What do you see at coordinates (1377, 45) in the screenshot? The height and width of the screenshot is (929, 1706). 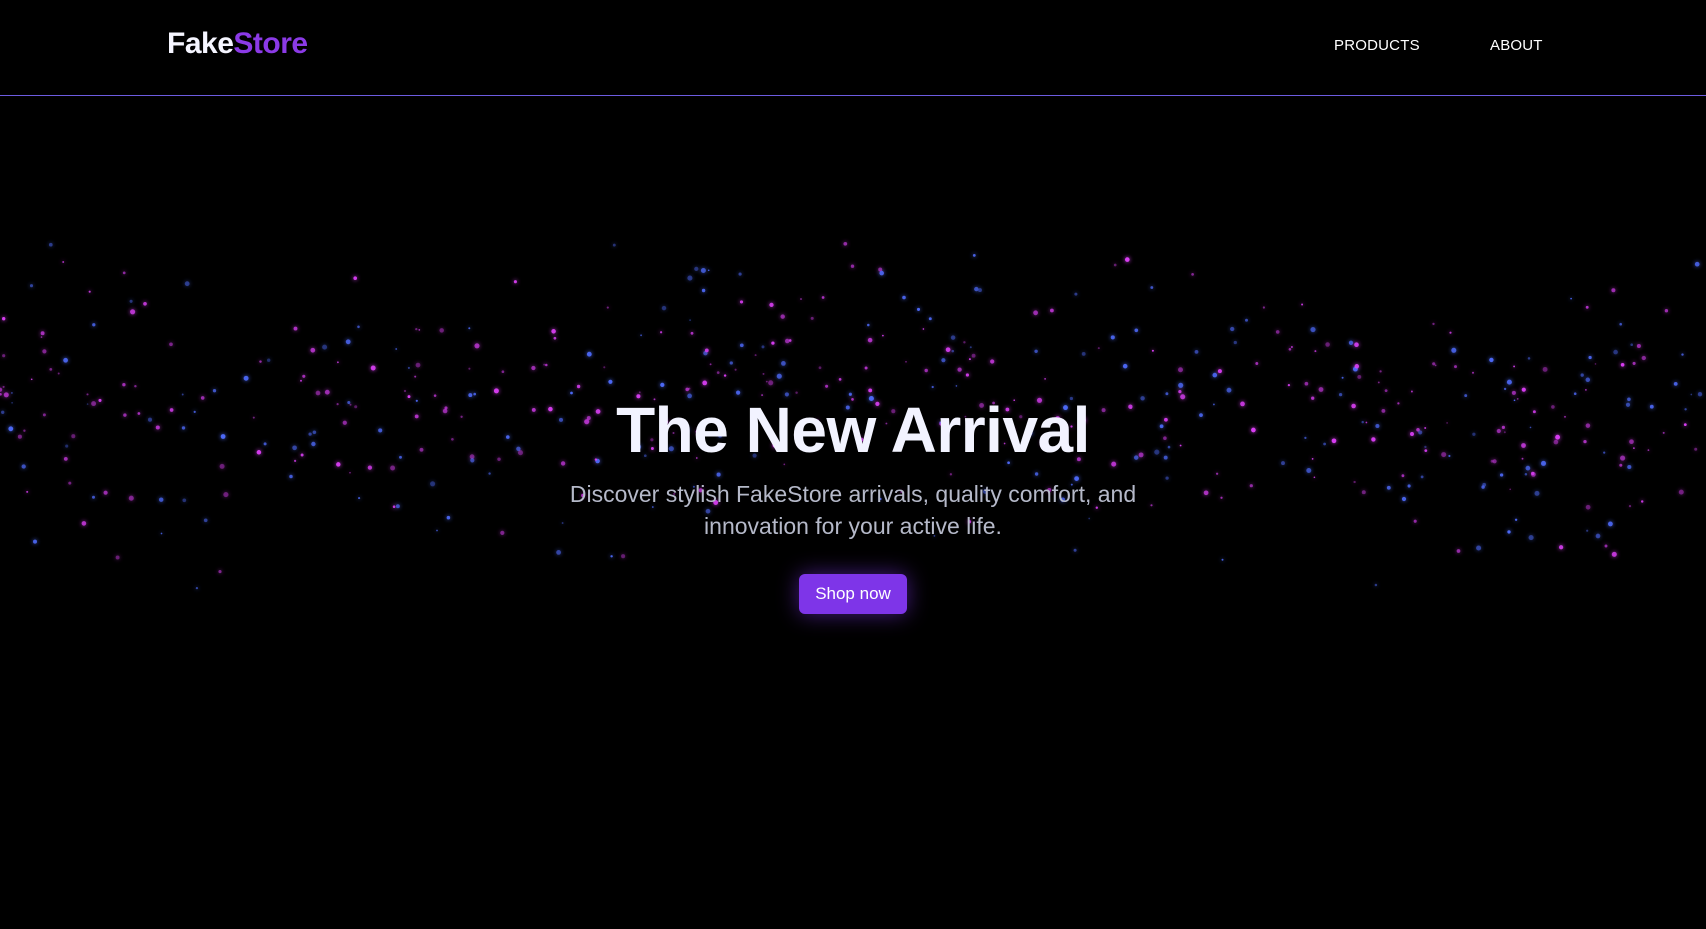 I see `nav-link-products: PRODUCTS` at bounding box center [1377, 45].